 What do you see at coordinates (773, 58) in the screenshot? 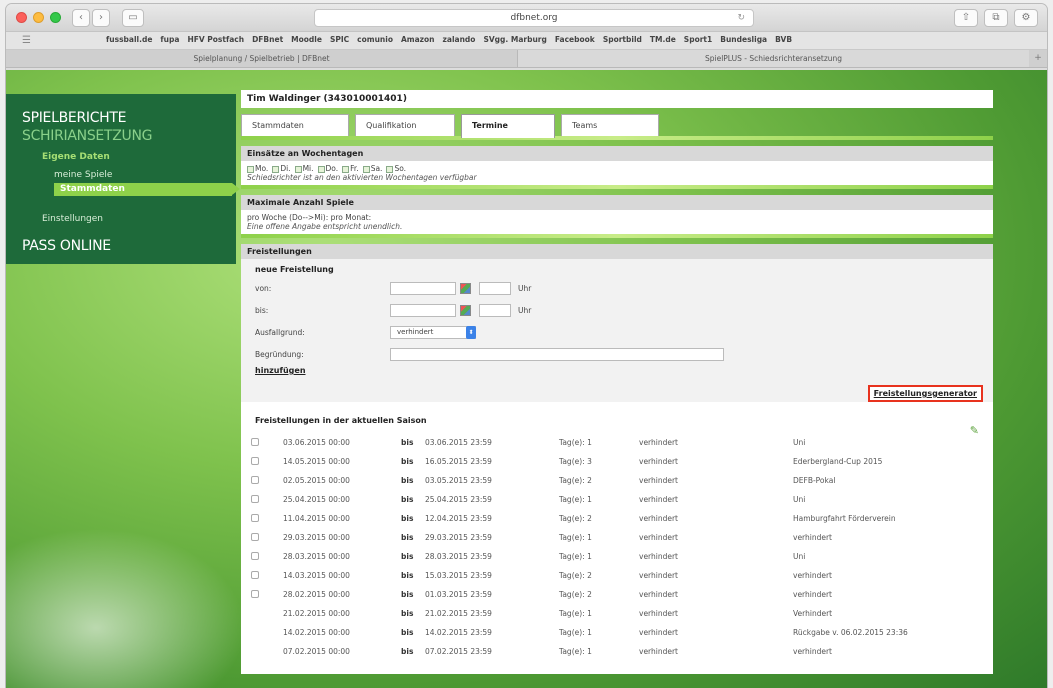
I see `browser-tab-spielplus: SpielPLUS - Schiedsrichteransetzung` at bounding box center [773, 58].